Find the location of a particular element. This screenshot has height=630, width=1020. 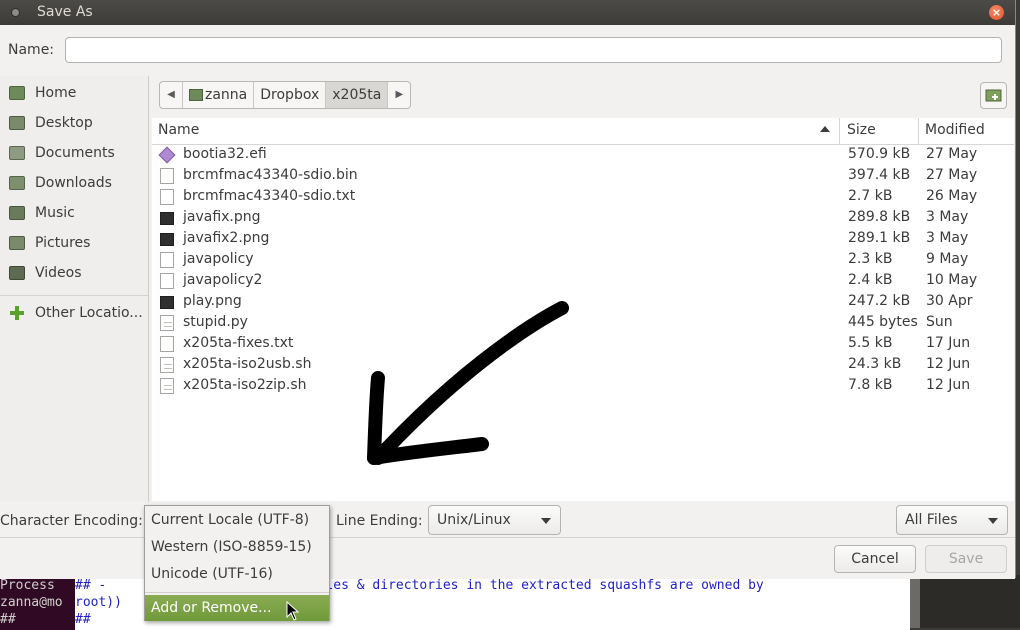

file-row: x205ta-iso2usb.sh 24.3 kB 12 Jun is located at coordinates (583, 365).